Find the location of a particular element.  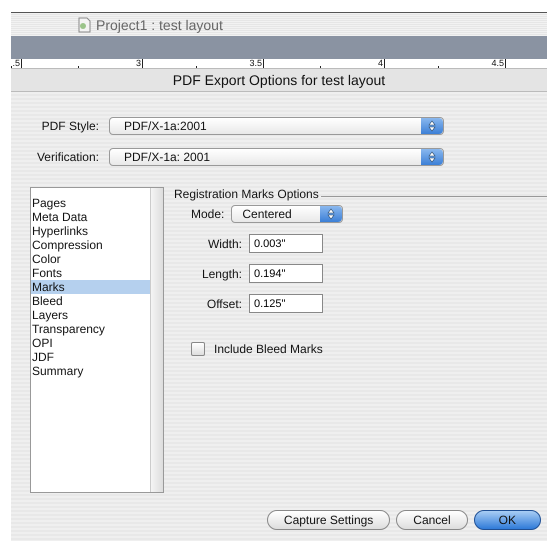

checkbox is located at coordinates (198, 349).